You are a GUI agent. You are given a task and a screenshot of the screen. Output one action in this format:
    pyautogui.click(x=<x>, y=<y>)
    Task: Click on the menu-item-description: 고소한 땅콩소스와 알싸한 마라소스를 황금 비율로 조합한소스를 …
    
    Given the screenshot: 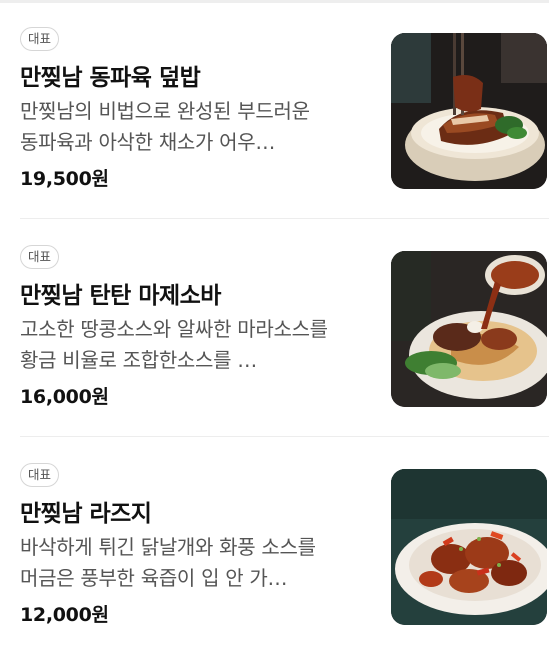 What is the action you would take?
    pyautogui.click(x=174, y=344)
    